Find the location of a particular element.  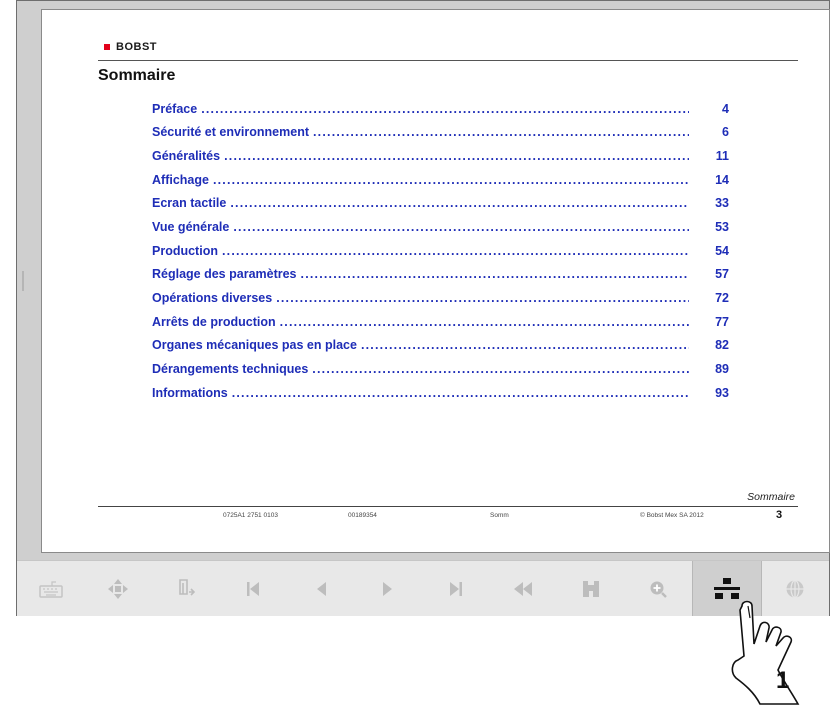

header-rule is located at coordinates (448, 60).